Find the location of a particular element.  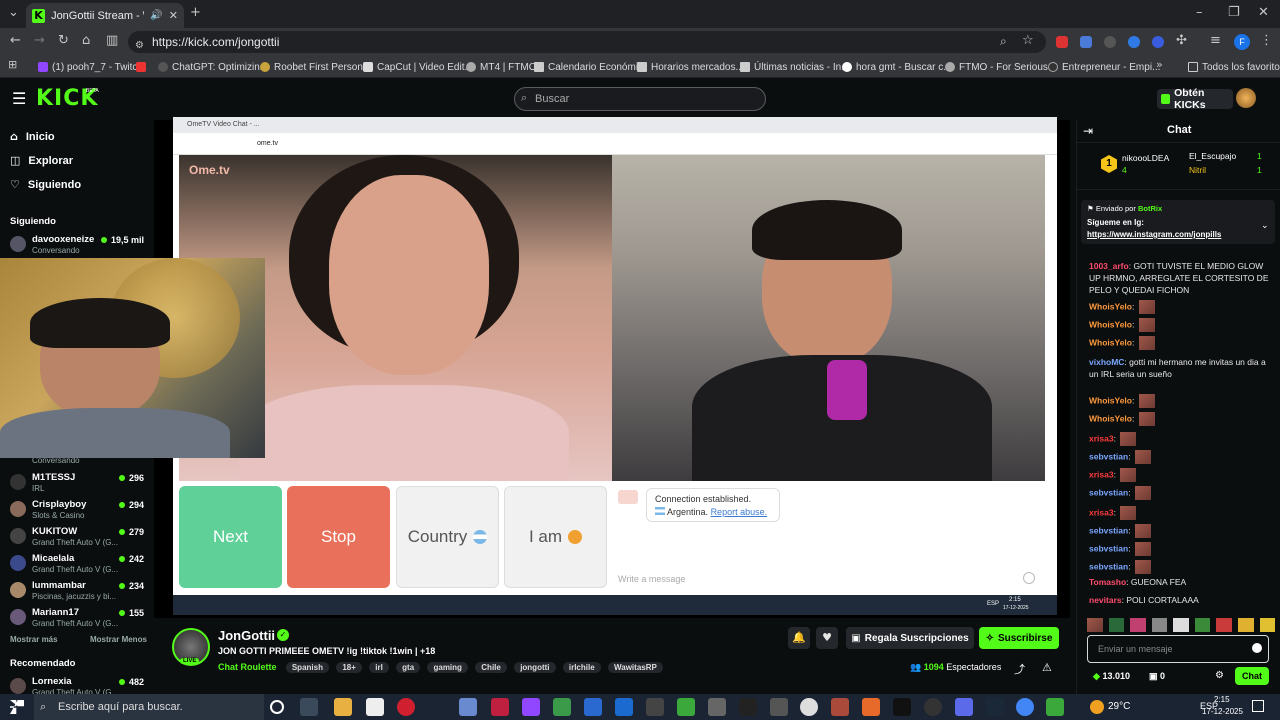

chat-username: 1003_arfo is located at coordinates (1109, 266).